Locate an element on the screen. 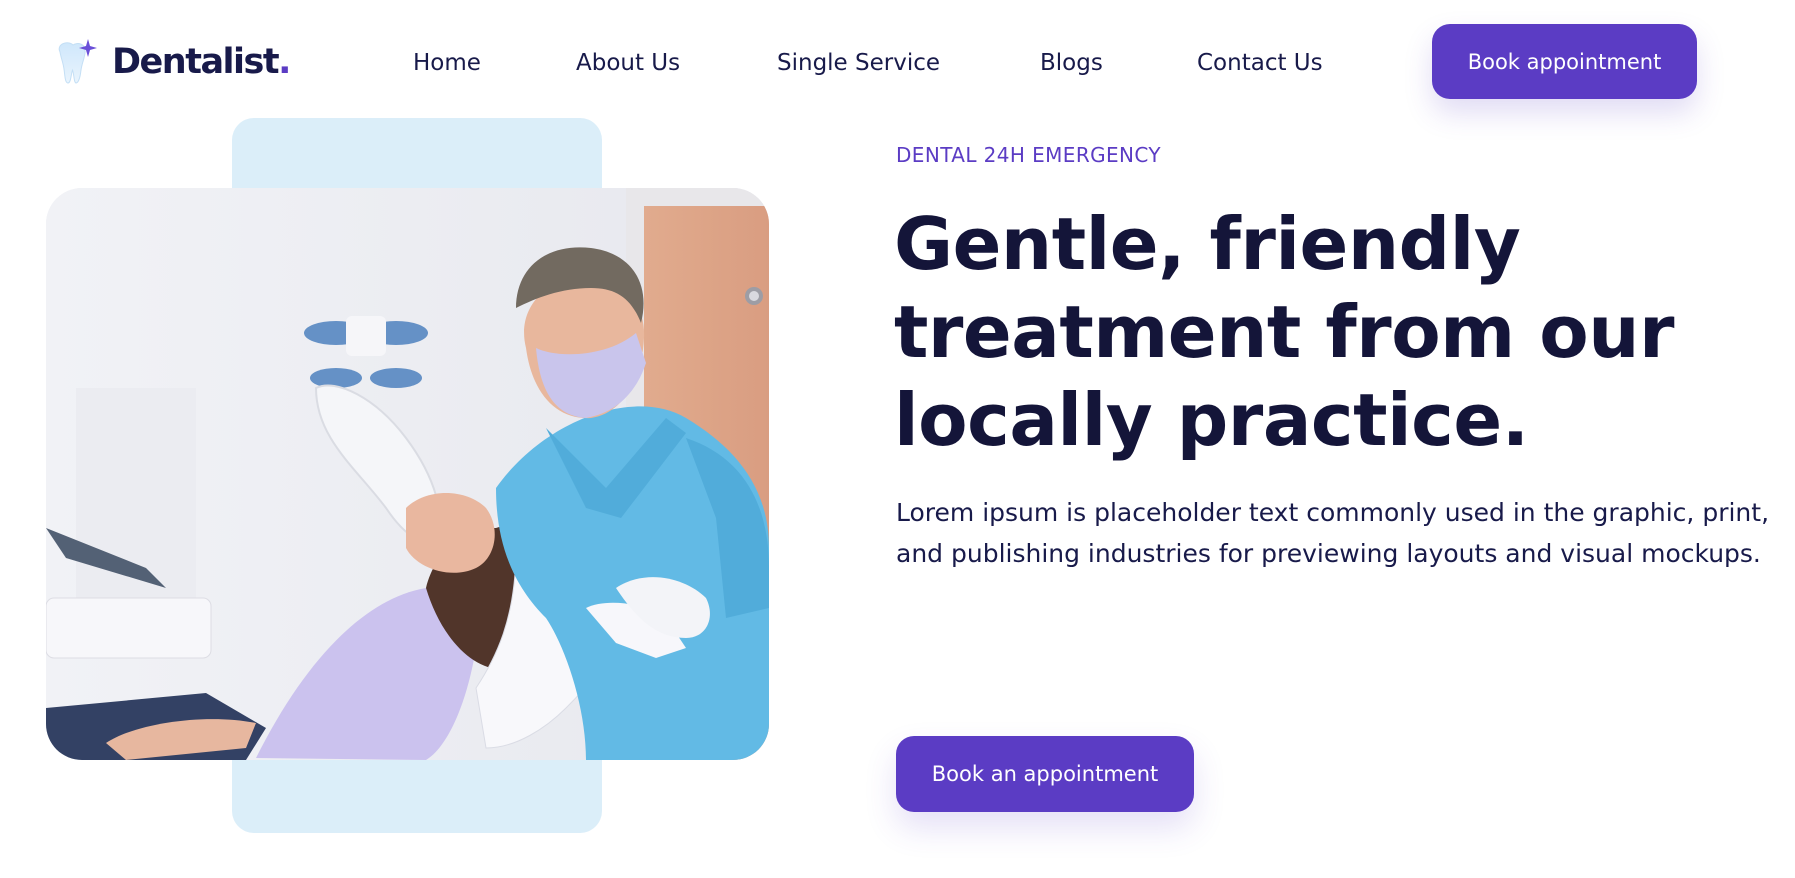 Image resolution: width=1795 pixels, height=878 pixels. book-an-appointment-button: Book an appointment is located at coordinates (1045, 774).